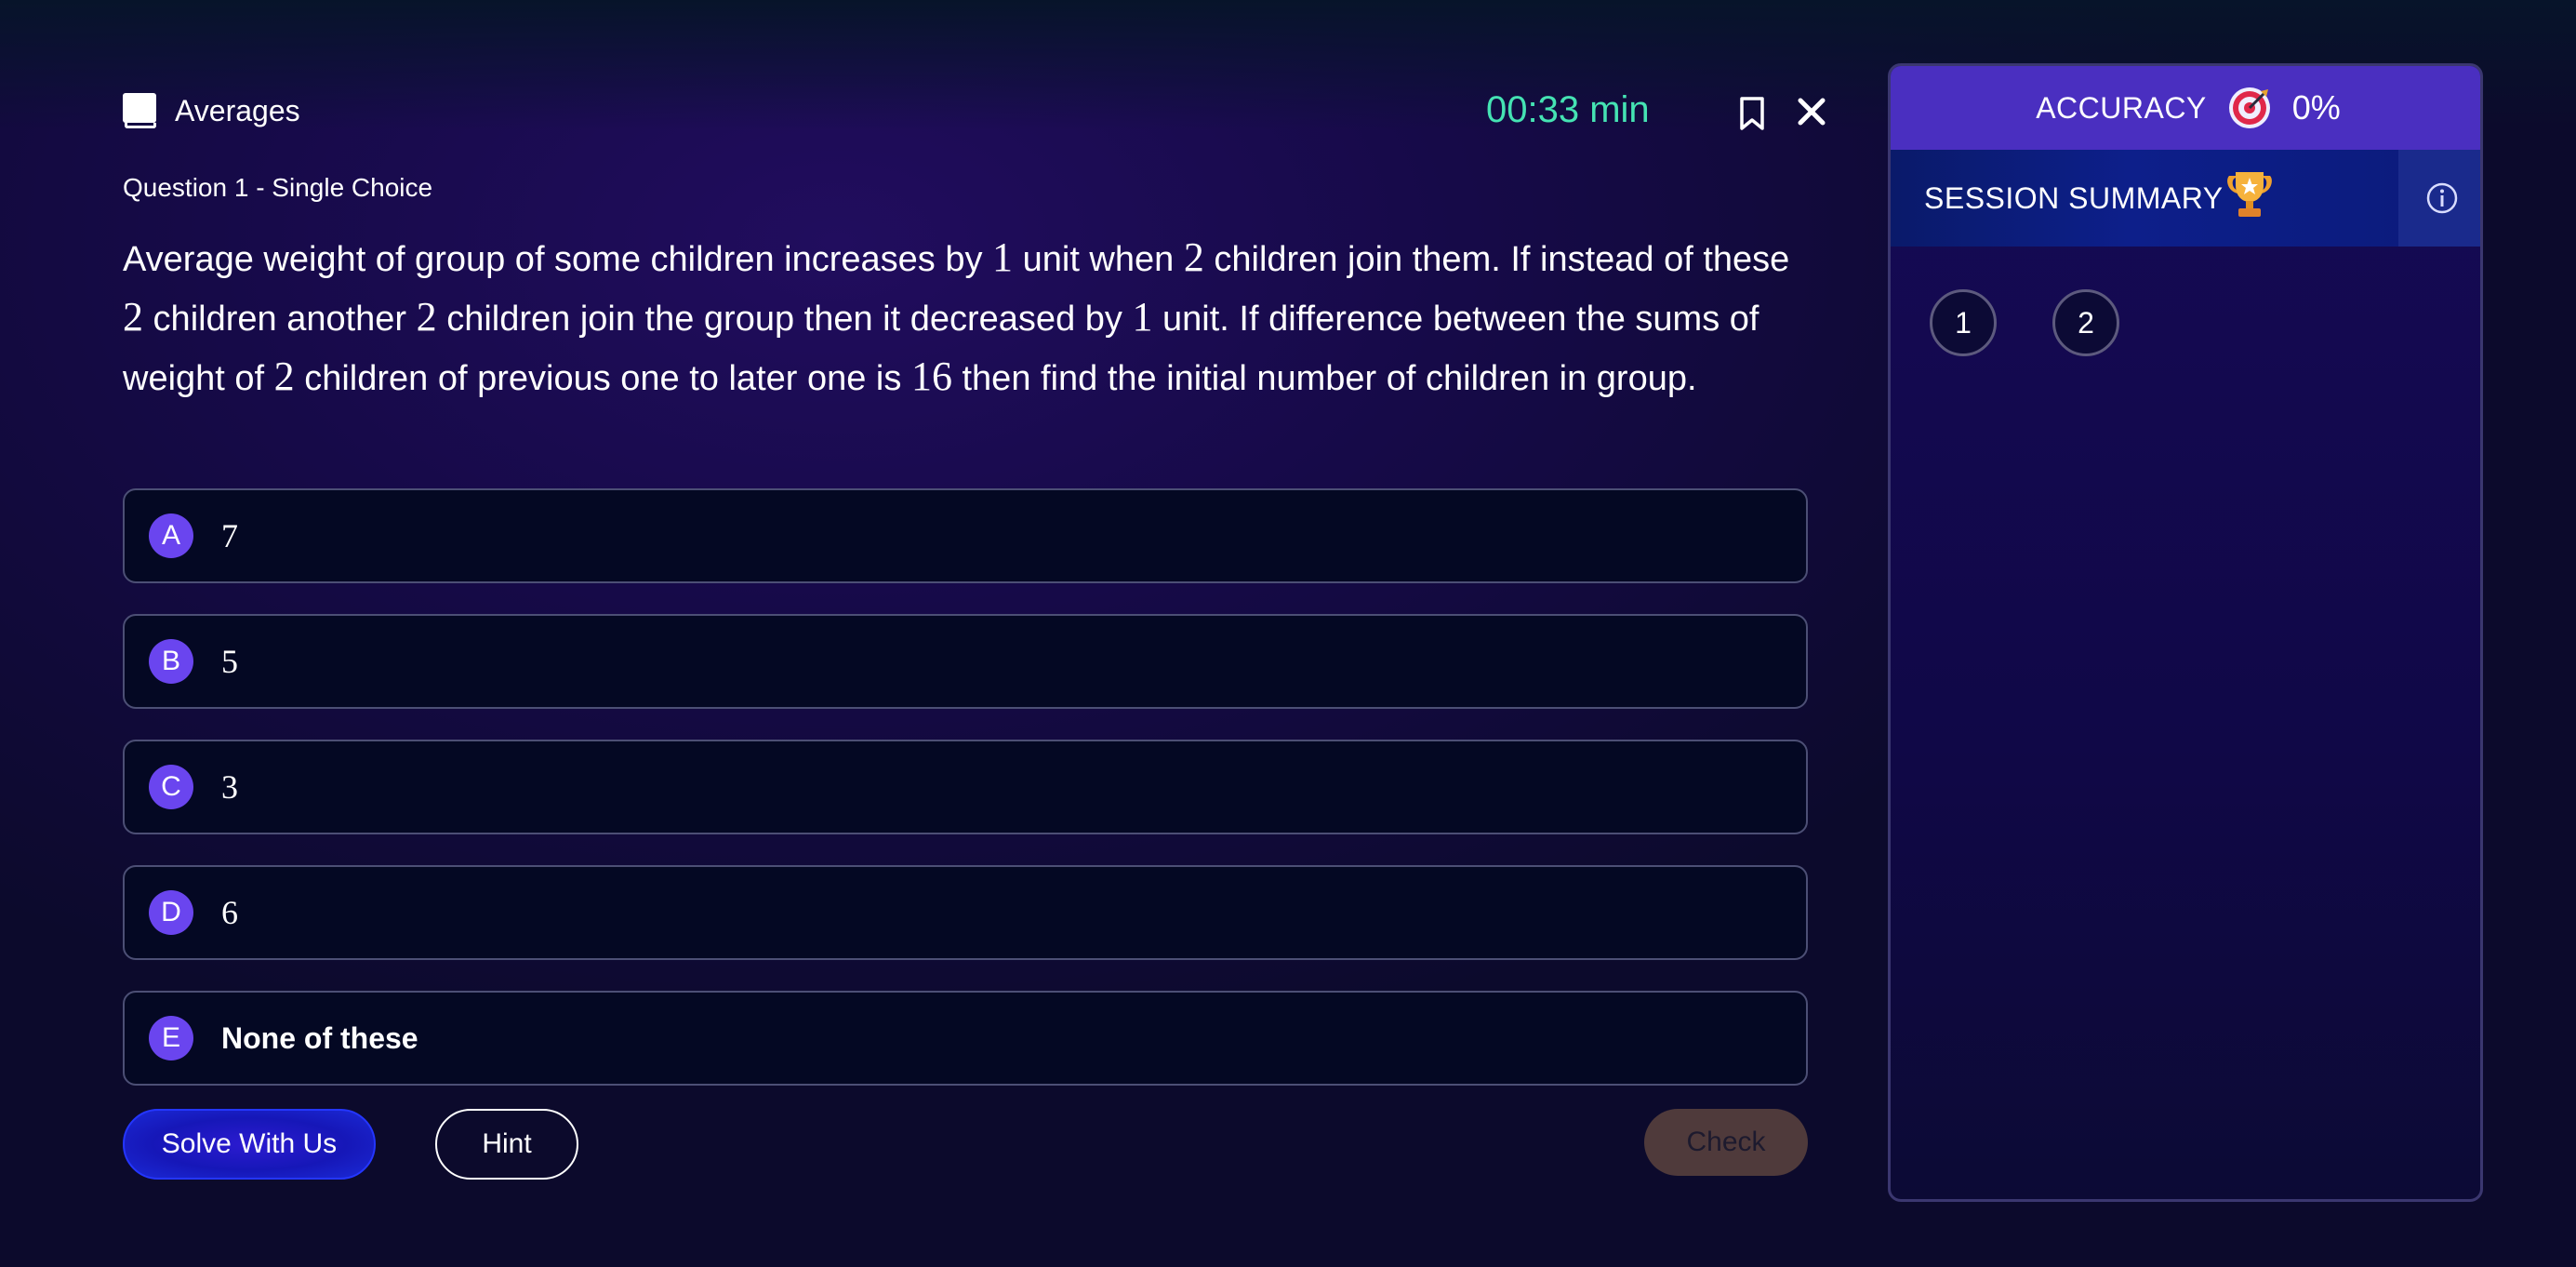 The height and width of the screenshot is (1267, 2576). I want to click on question-number: 16, so click(931, 376).